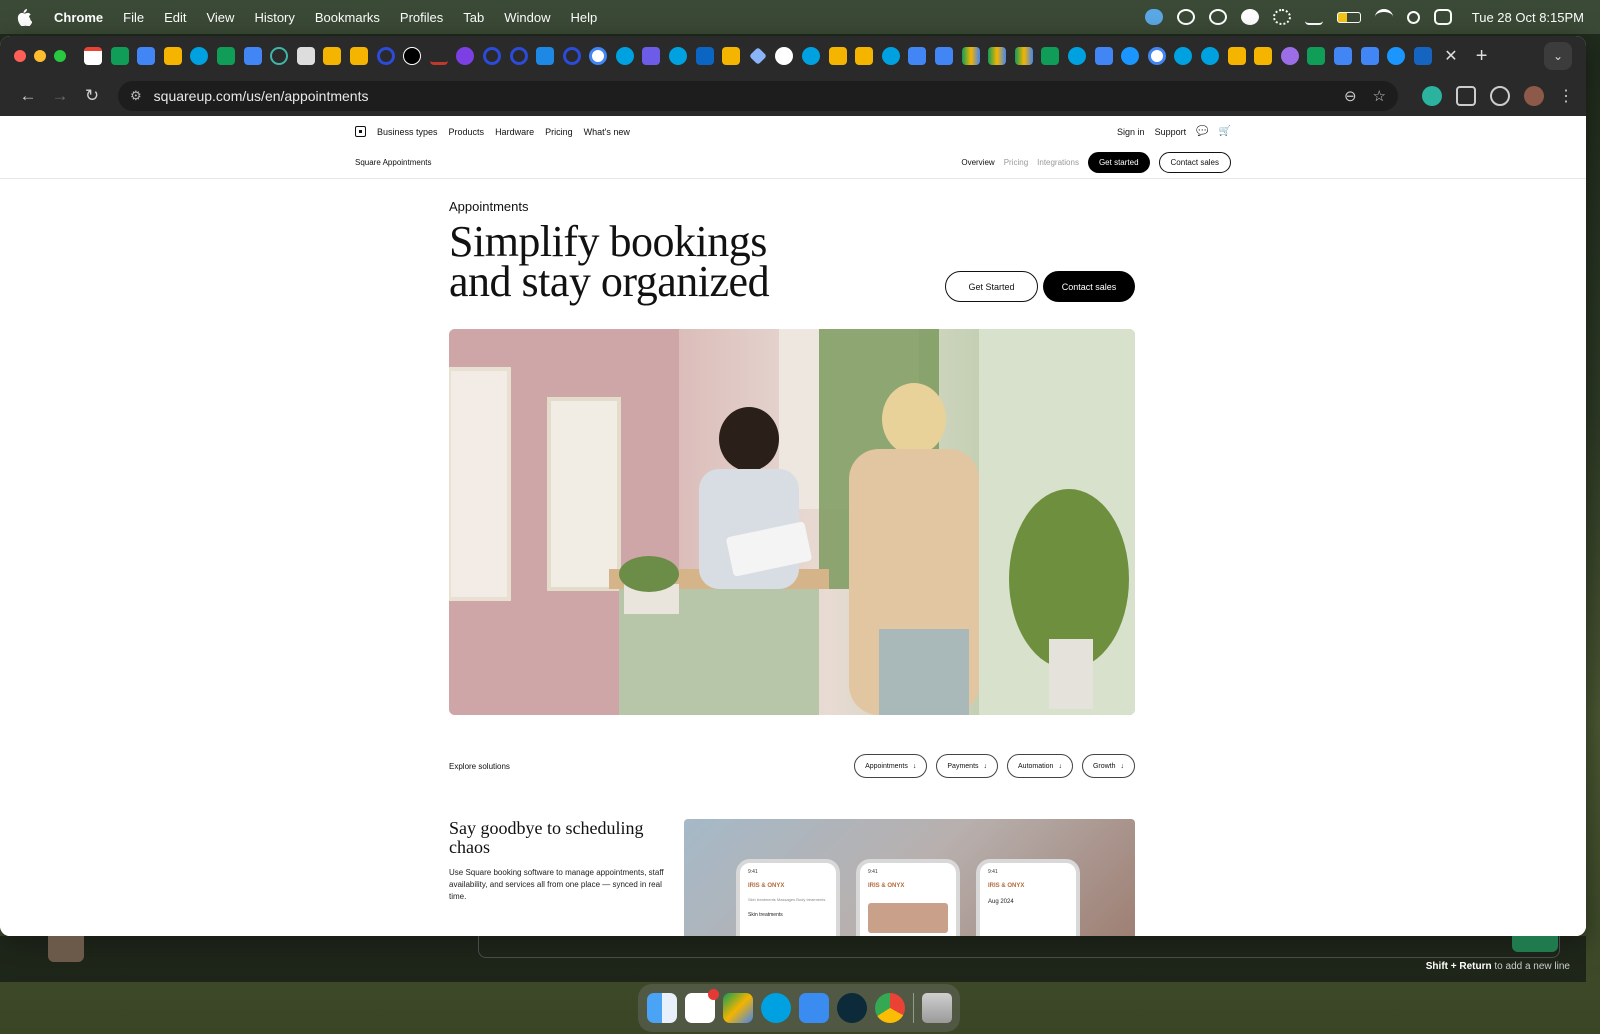  What do you see at coordinates (78, 17) in the screenshot?
I see `menu-app-name: Chrome` at bounding box center [78, 17].